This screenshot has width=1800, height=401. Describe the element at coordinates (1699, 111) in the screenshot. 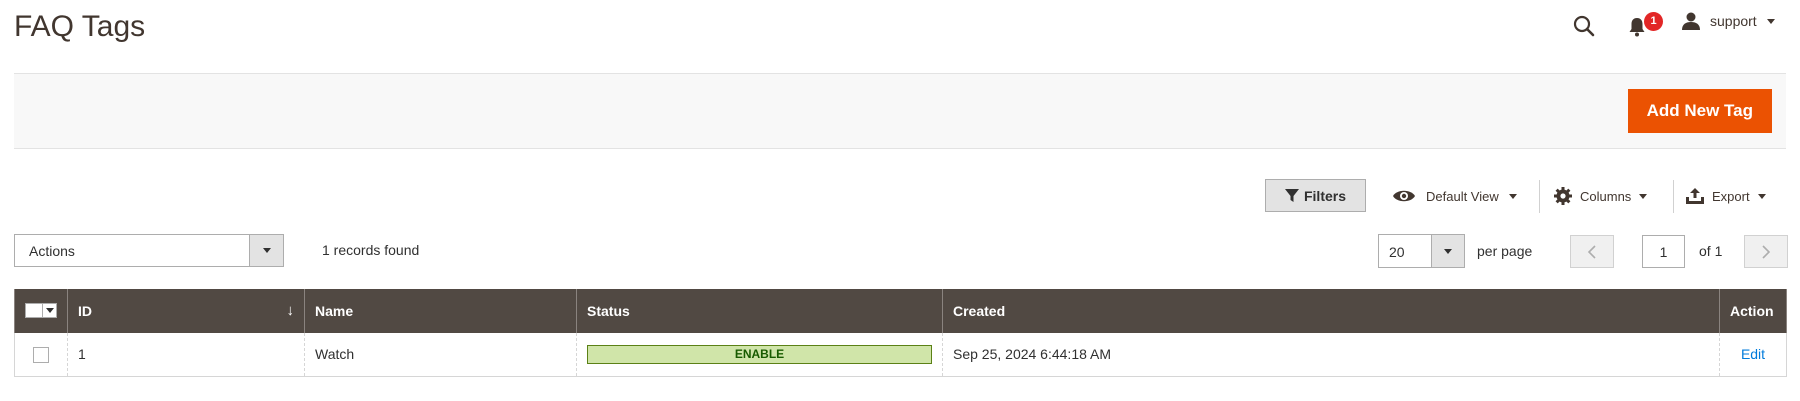

I see `add-new-tag-button: Add New Tag` at that location.